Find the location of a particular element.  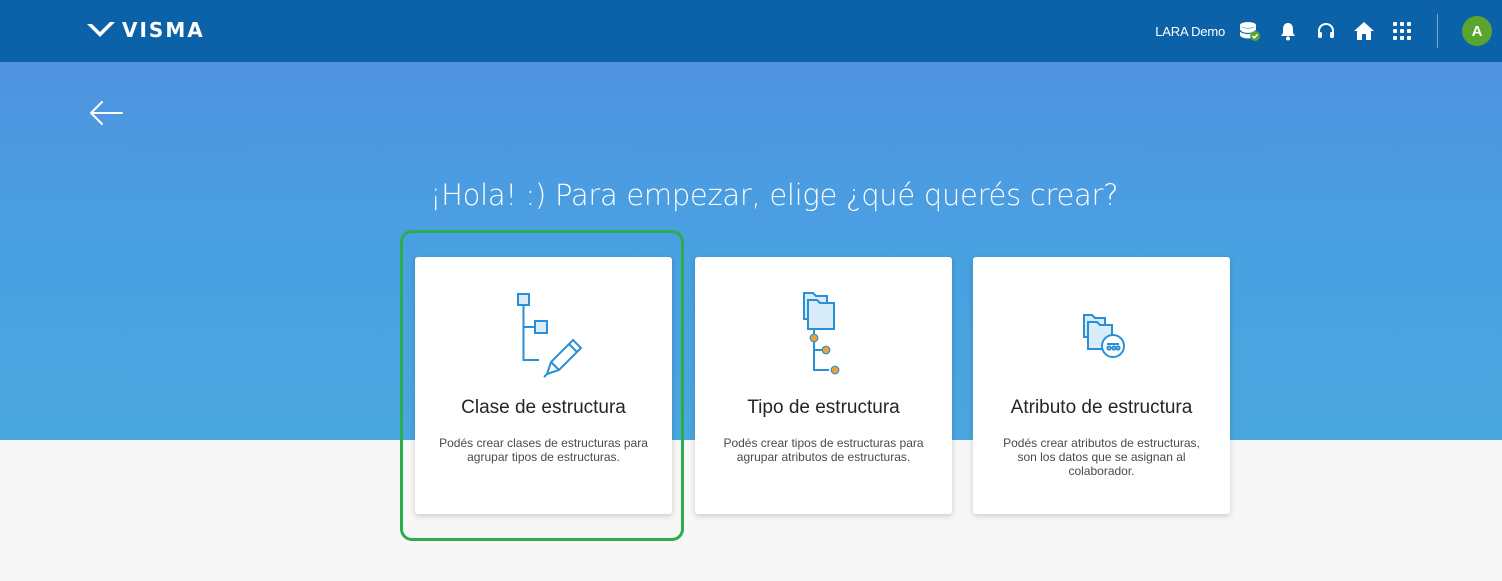

card-title: Tipo de estructura is located at coordinates (823, 407).